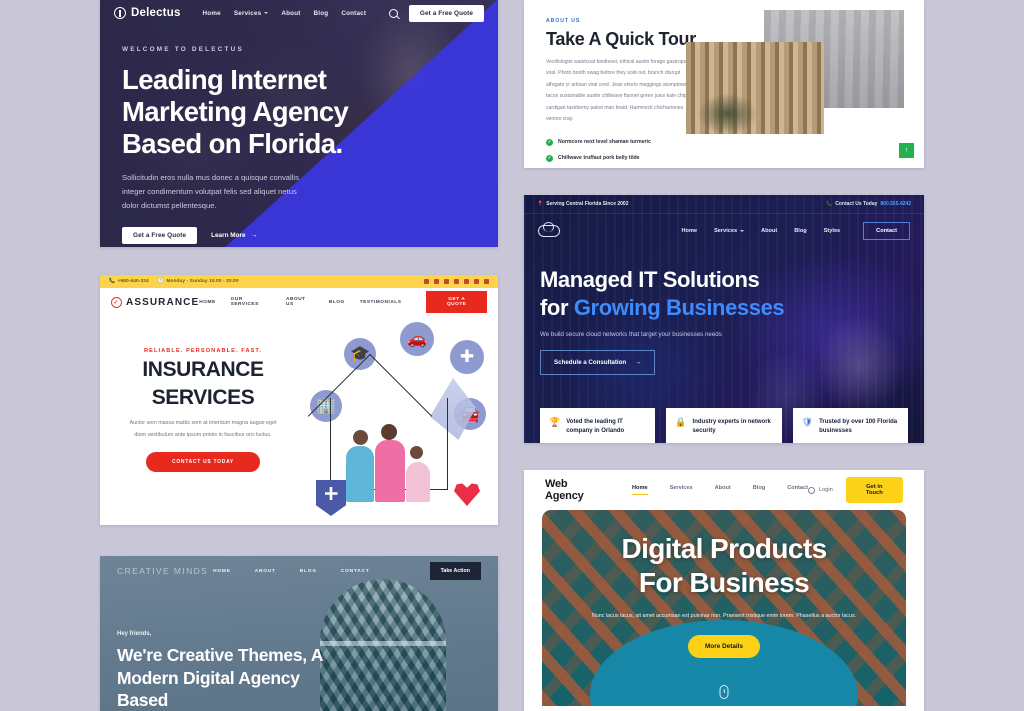  I want to click on hero-section: 🎓 🚗 ✚ 🏢 🚘 REL, so click(299, 420).